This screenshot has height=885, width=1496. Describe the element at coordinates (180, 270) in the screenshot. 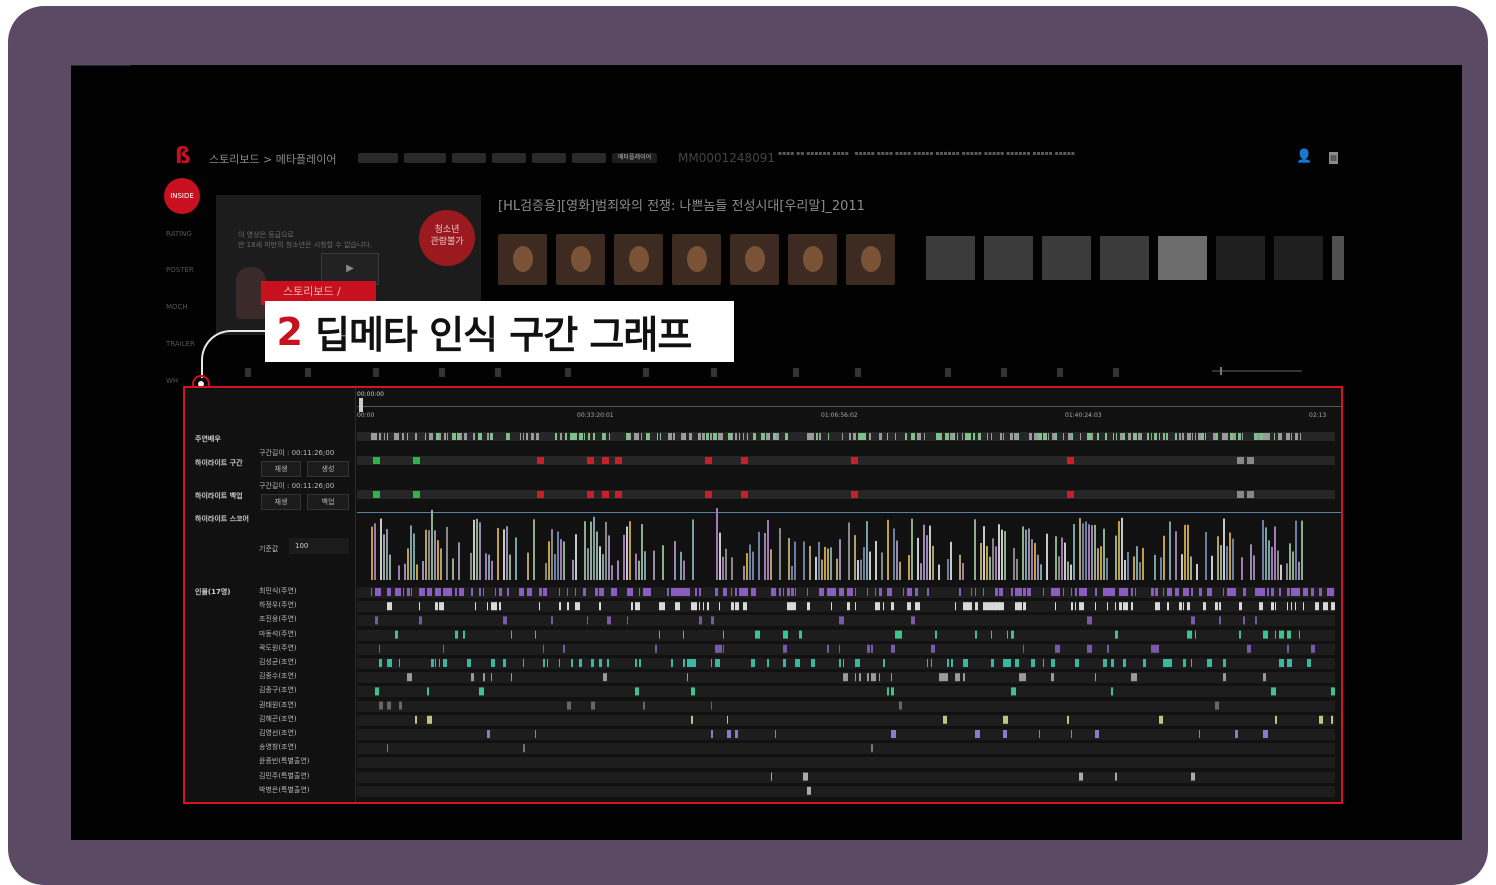

I see `sidebar-item-poster: POSTER` at that location.